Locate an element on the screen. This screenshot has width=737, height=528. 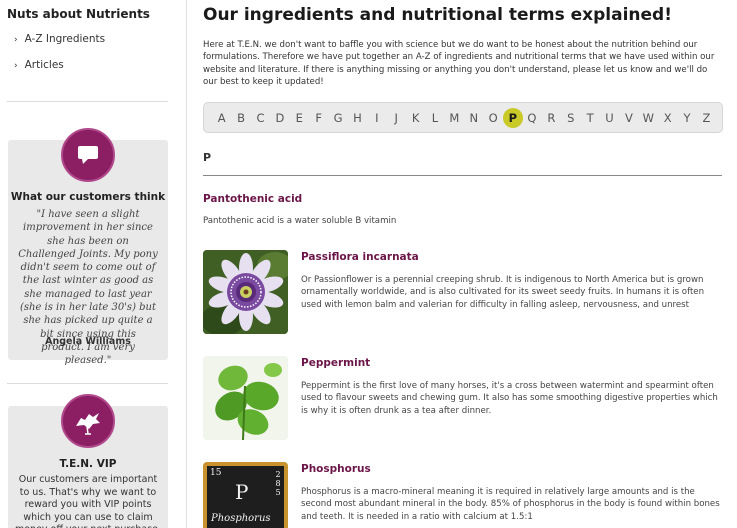
alphabet-letter-f: F is located at coordinates (318, 118).